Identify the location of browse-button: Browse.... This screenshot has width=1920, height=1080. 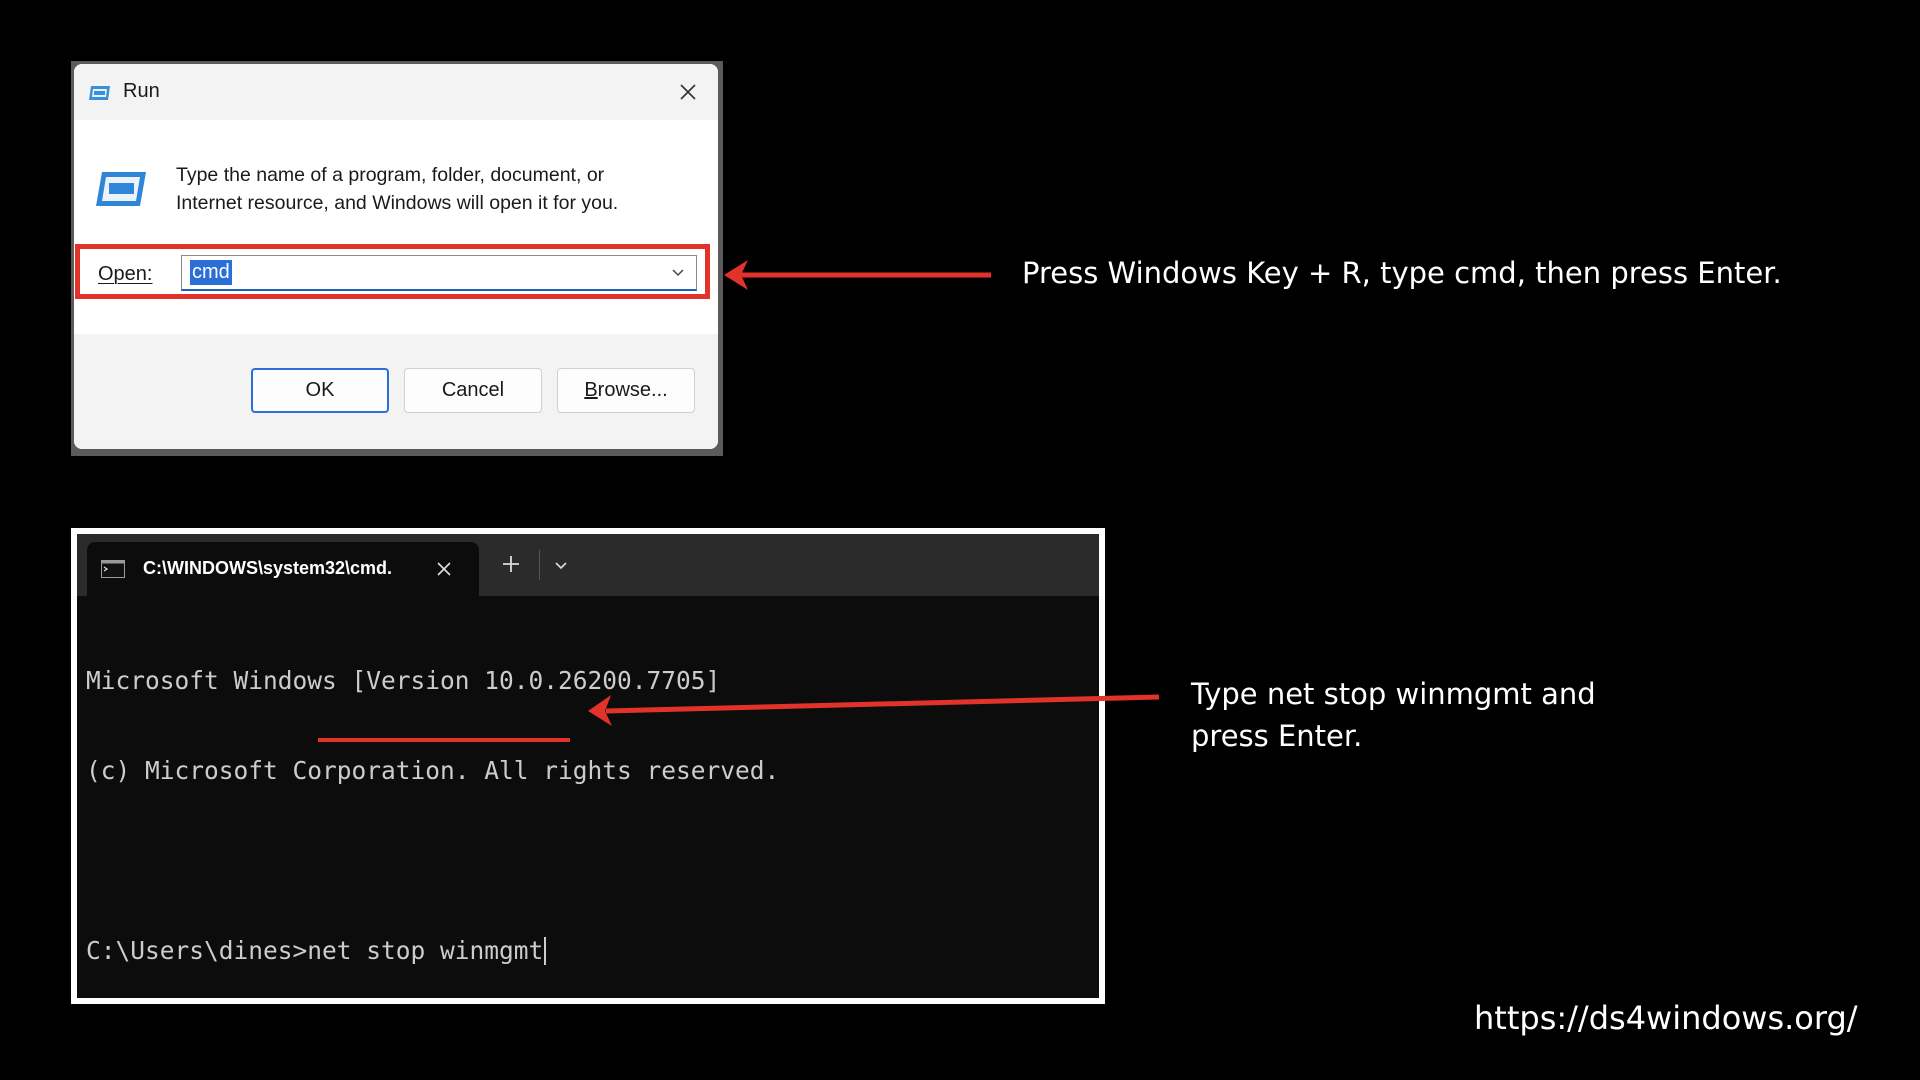
(626, 390).